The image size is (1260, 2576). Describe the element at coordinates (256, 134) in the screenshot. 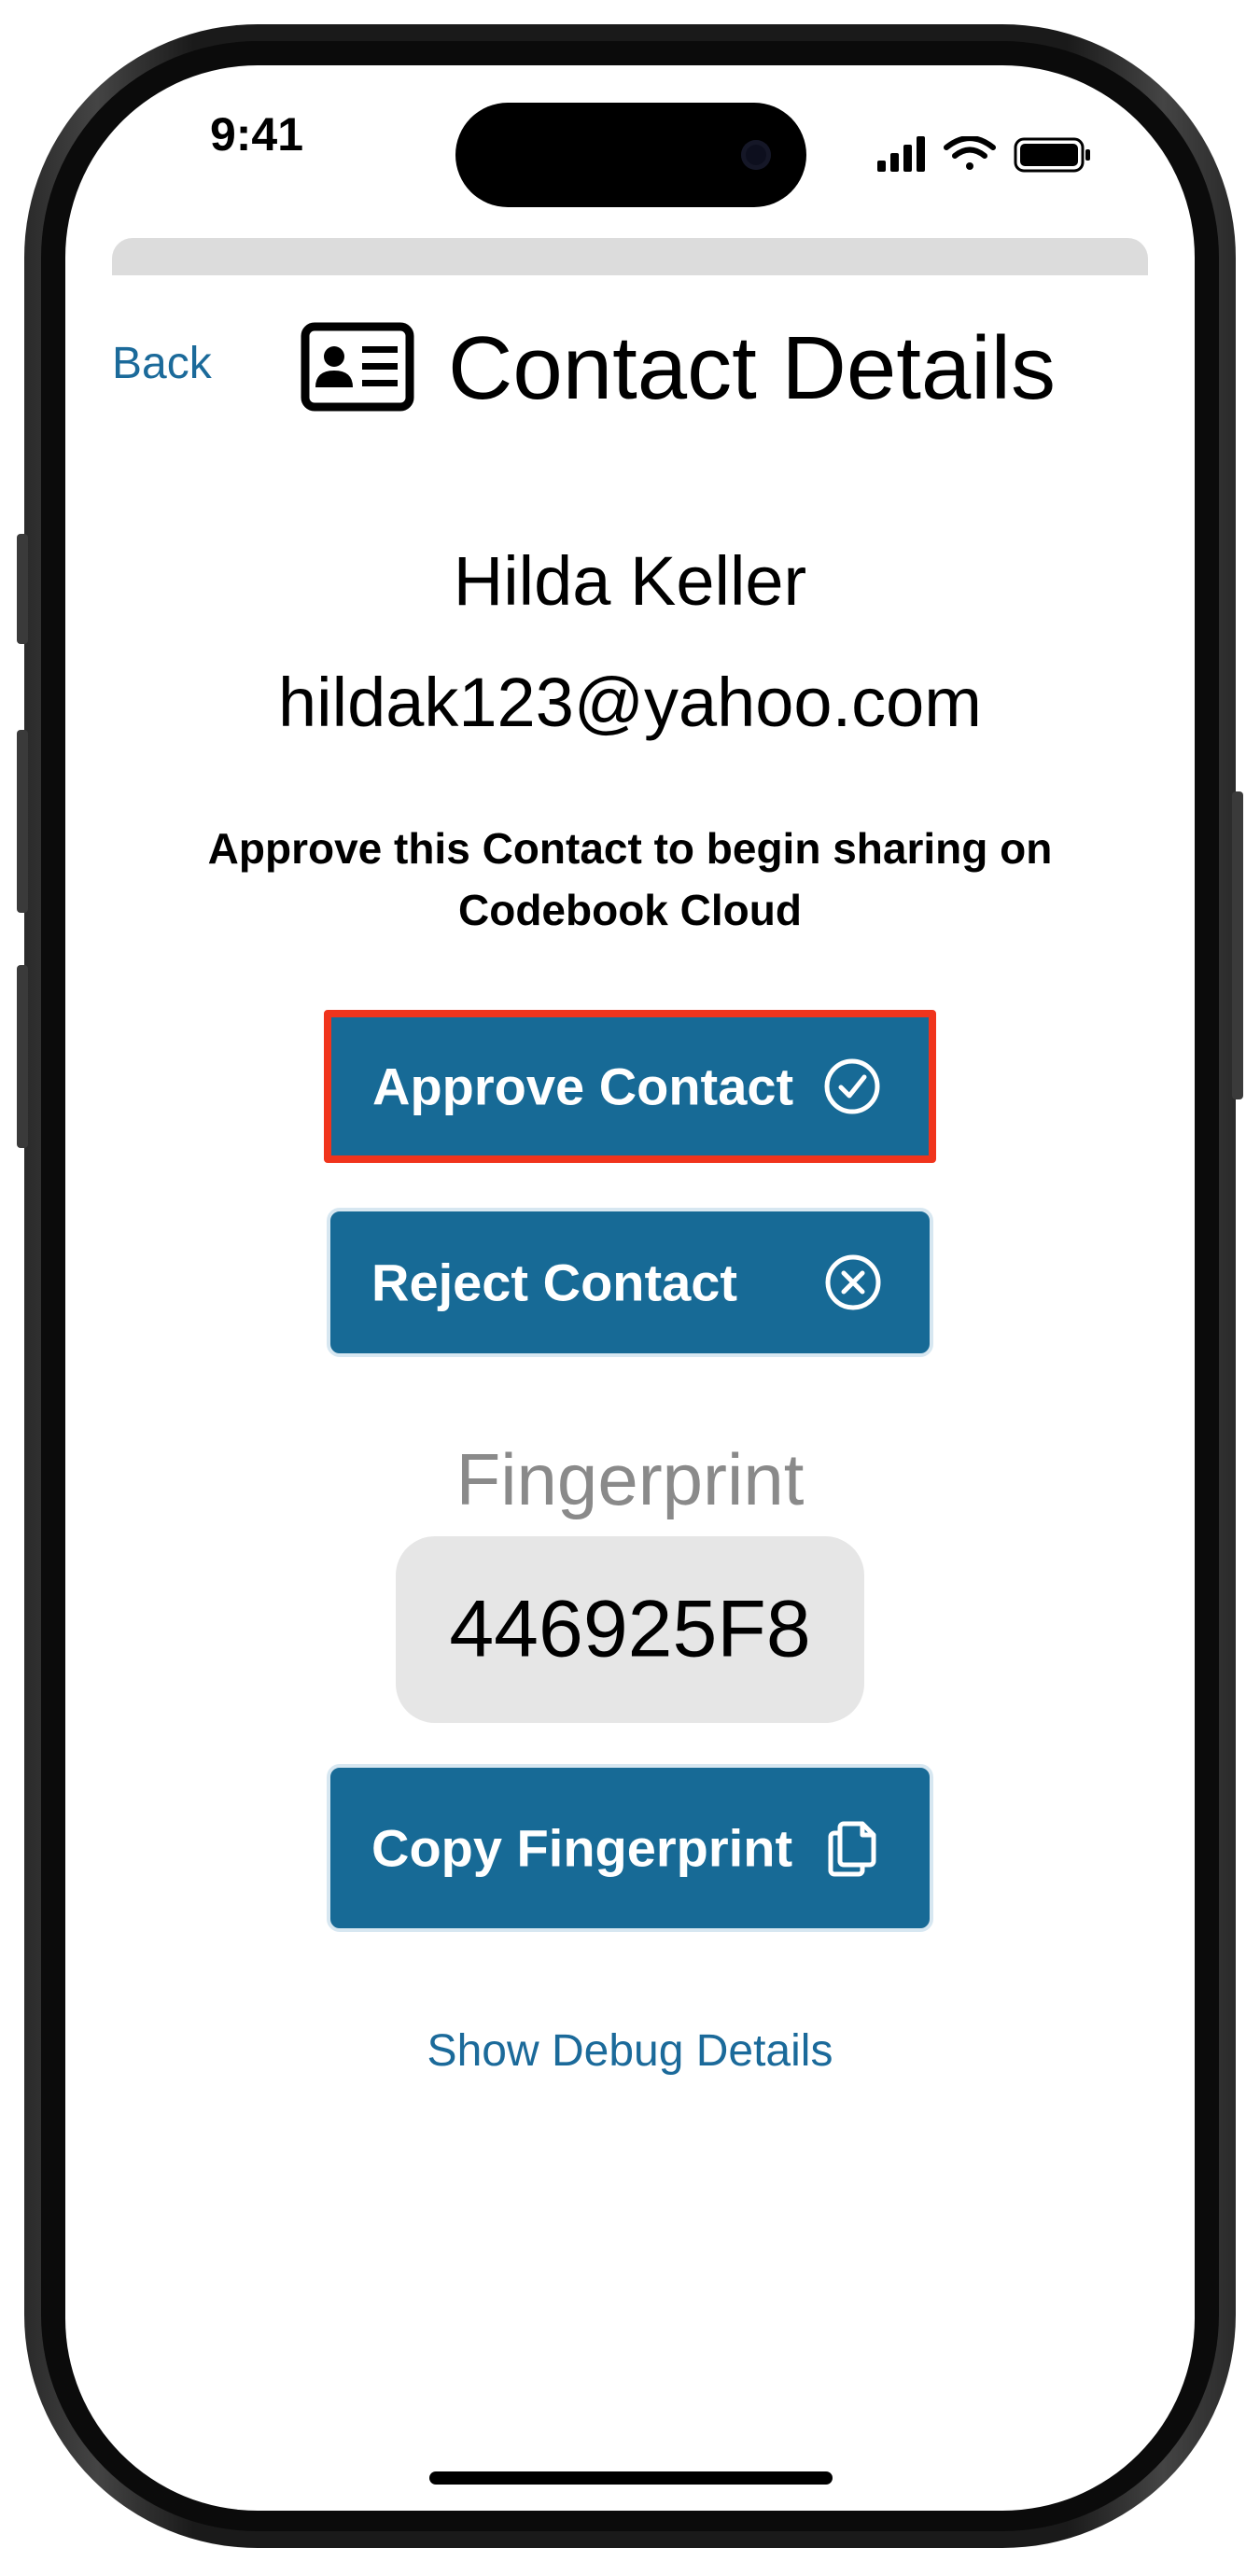

I see `status-time: 9:41` at that location.